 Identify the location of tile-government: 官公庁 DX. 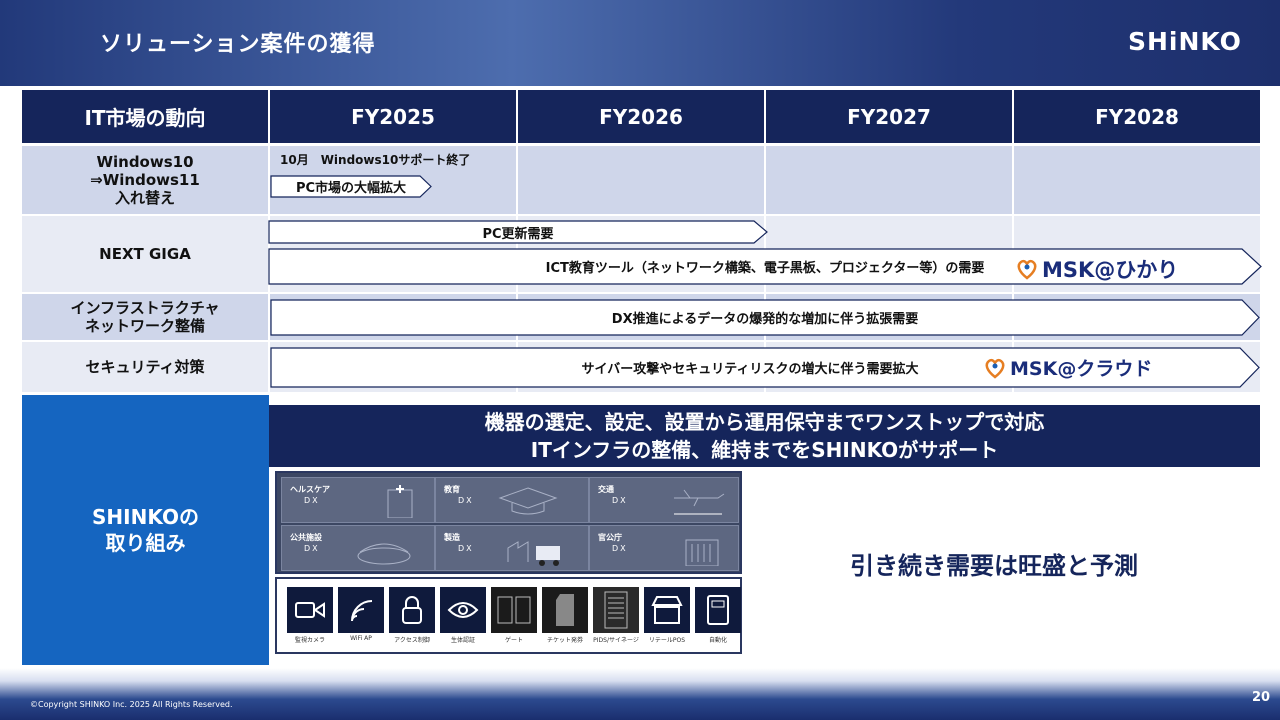
(664, 548).